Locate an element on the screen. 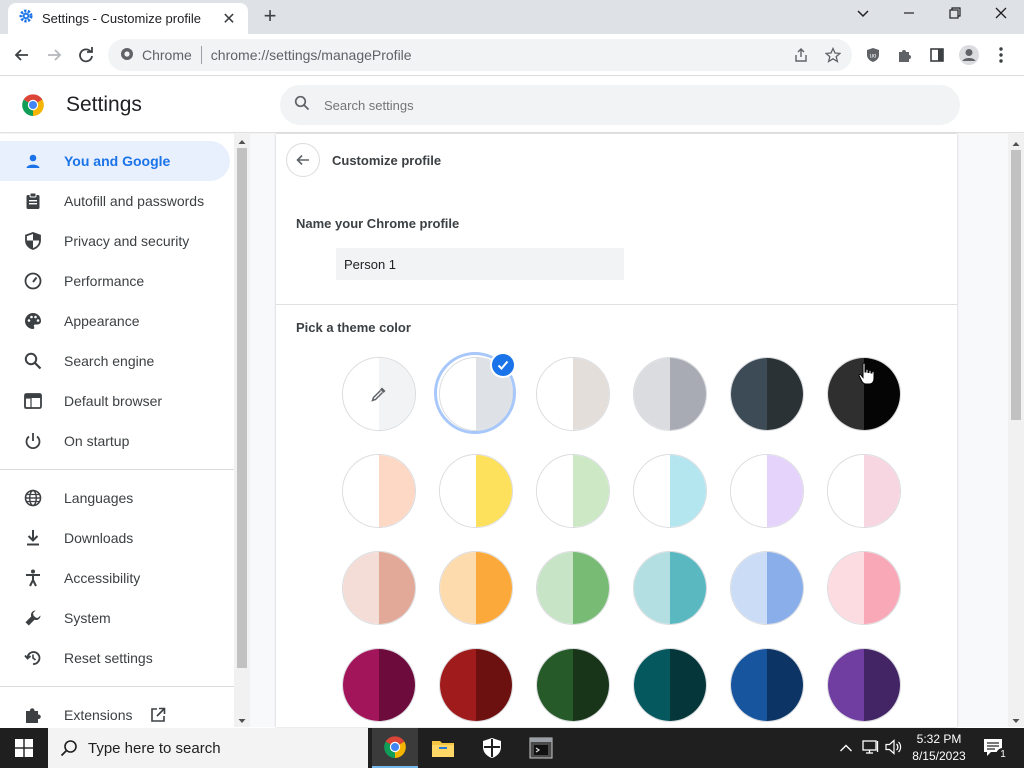 Image resolution: width=1024 pixels, height=768 pixels. search-settings-box is located at coordinates (620, 105).